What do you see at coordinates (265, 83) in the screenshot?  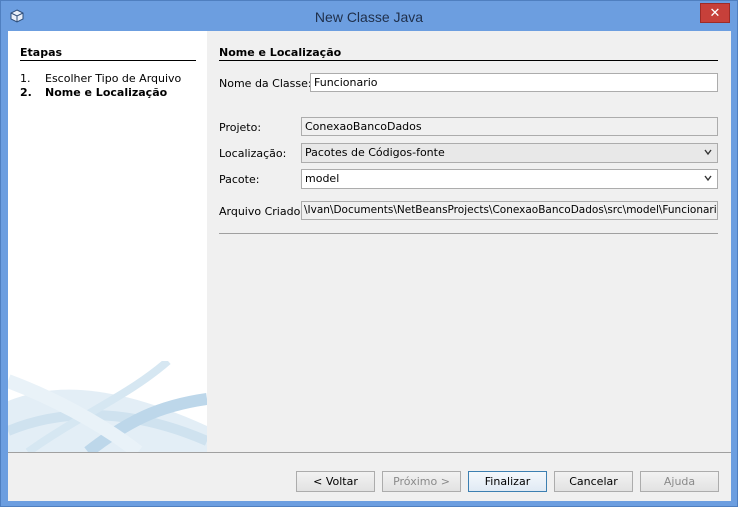 I see `class-name-label: Nome da Classe:` at bounding box center [265, 83].